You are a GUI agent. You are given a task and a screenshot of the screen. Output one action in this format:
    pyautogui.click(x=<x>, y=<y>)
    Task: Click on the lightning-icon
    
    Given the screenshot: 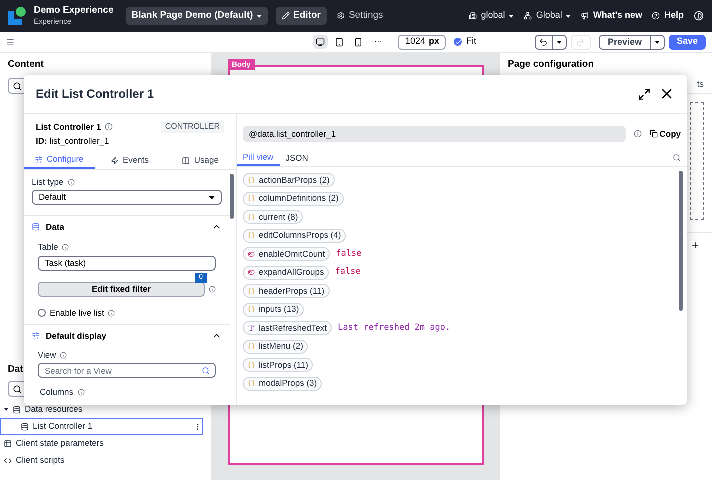 What is the action you would take?
    pyautogui.click(x=115, y=160)
    